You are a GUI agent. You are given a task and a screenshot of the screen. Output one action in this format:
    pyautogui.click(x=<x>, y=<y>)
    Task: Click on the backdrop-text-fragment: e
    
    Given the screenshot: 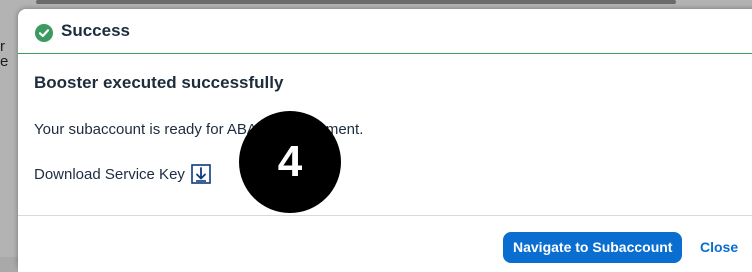 What is the action you would take?
    pyautogui.click(x=4, y=61)
    